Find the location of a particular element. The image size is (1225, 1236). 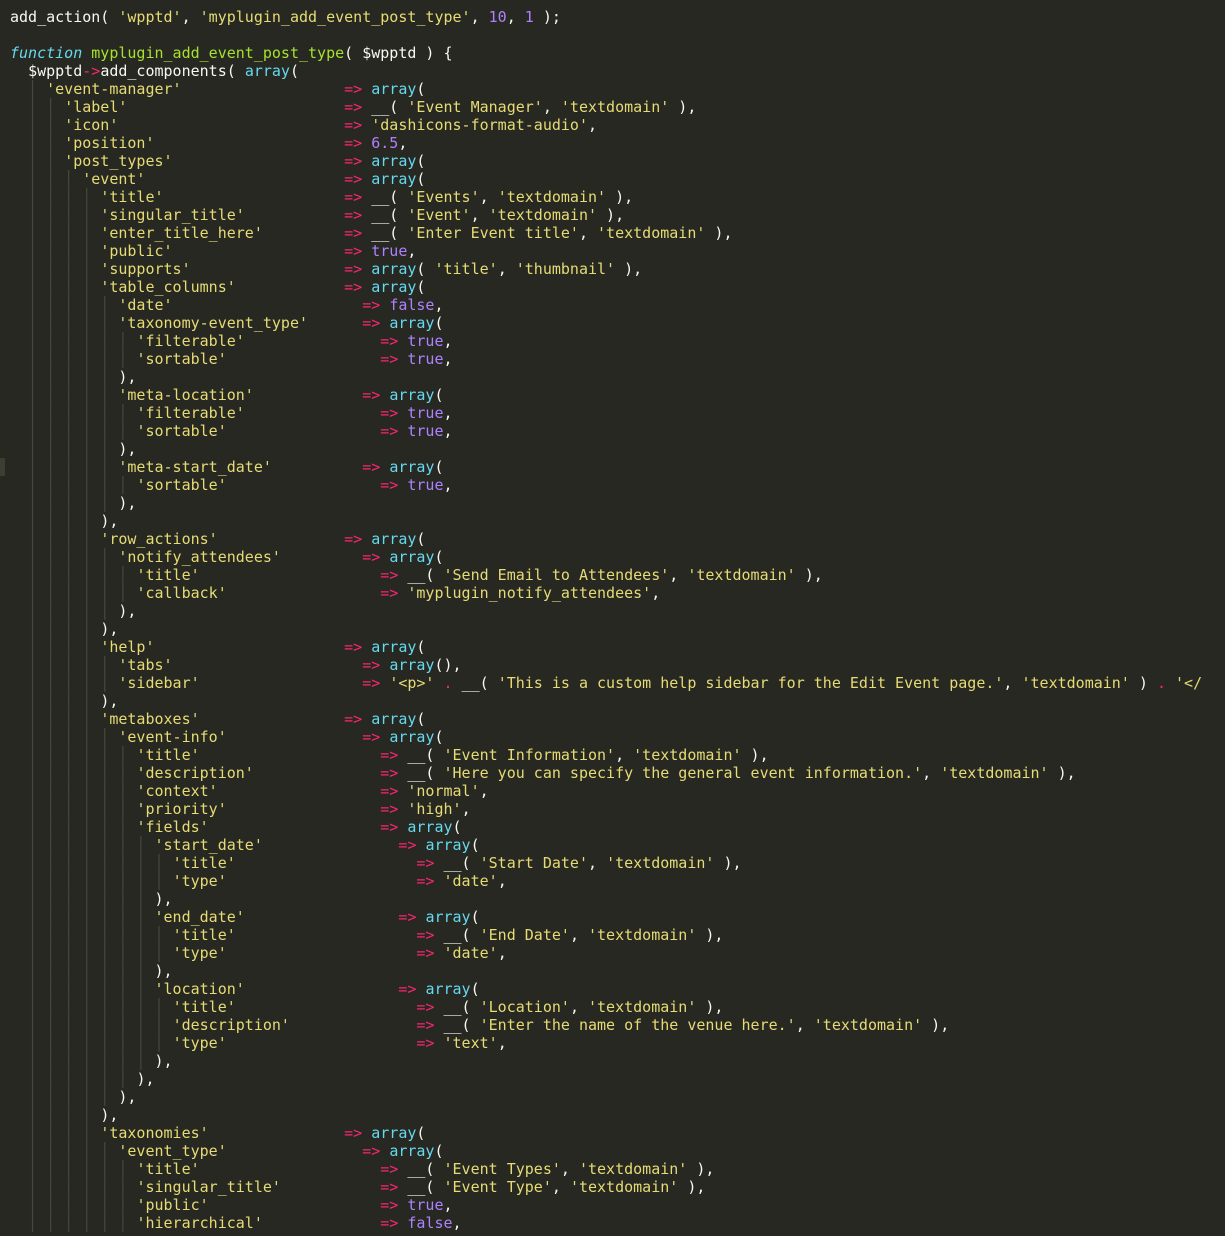

code-line: │ │ │ │ │ │ 'hierarchical' => false, is located at coordinates (606, 1223).